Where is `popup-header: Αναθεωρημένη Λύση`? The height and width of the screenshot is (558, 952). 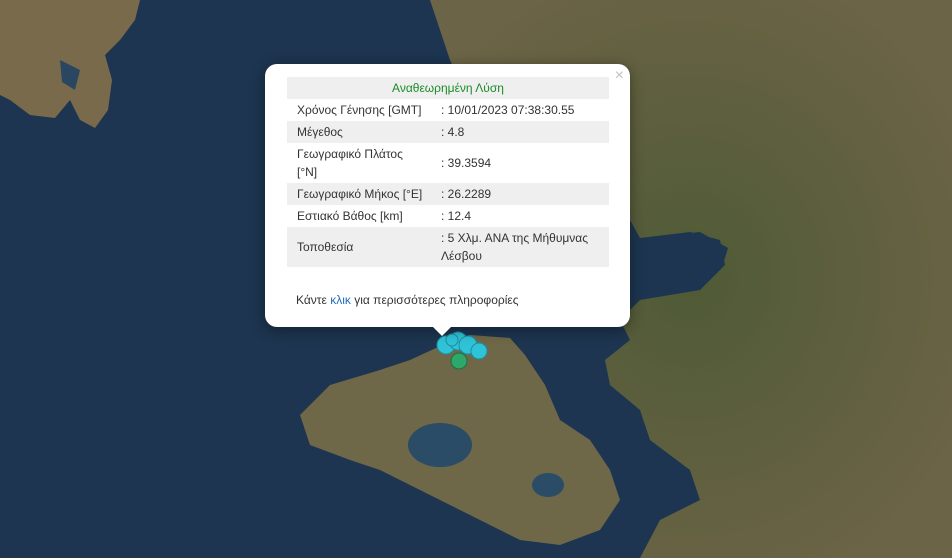
popup-header: Αναθεωρημένη Λύση is located at coordinates (448, 88).